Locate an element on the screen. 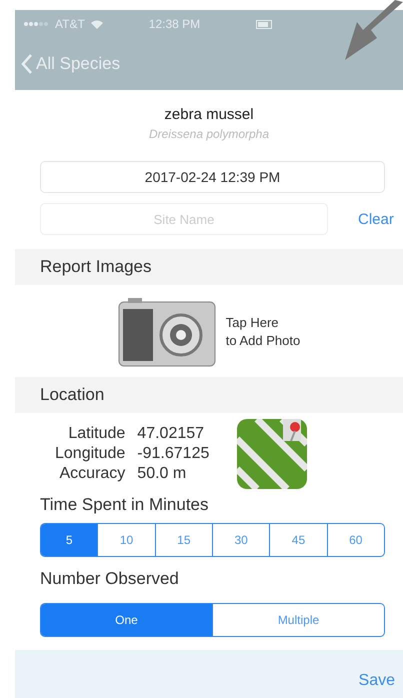 This screenshot has height=698, width=403. species-common-name: zebra mussel is located at coordinates (209, 114).